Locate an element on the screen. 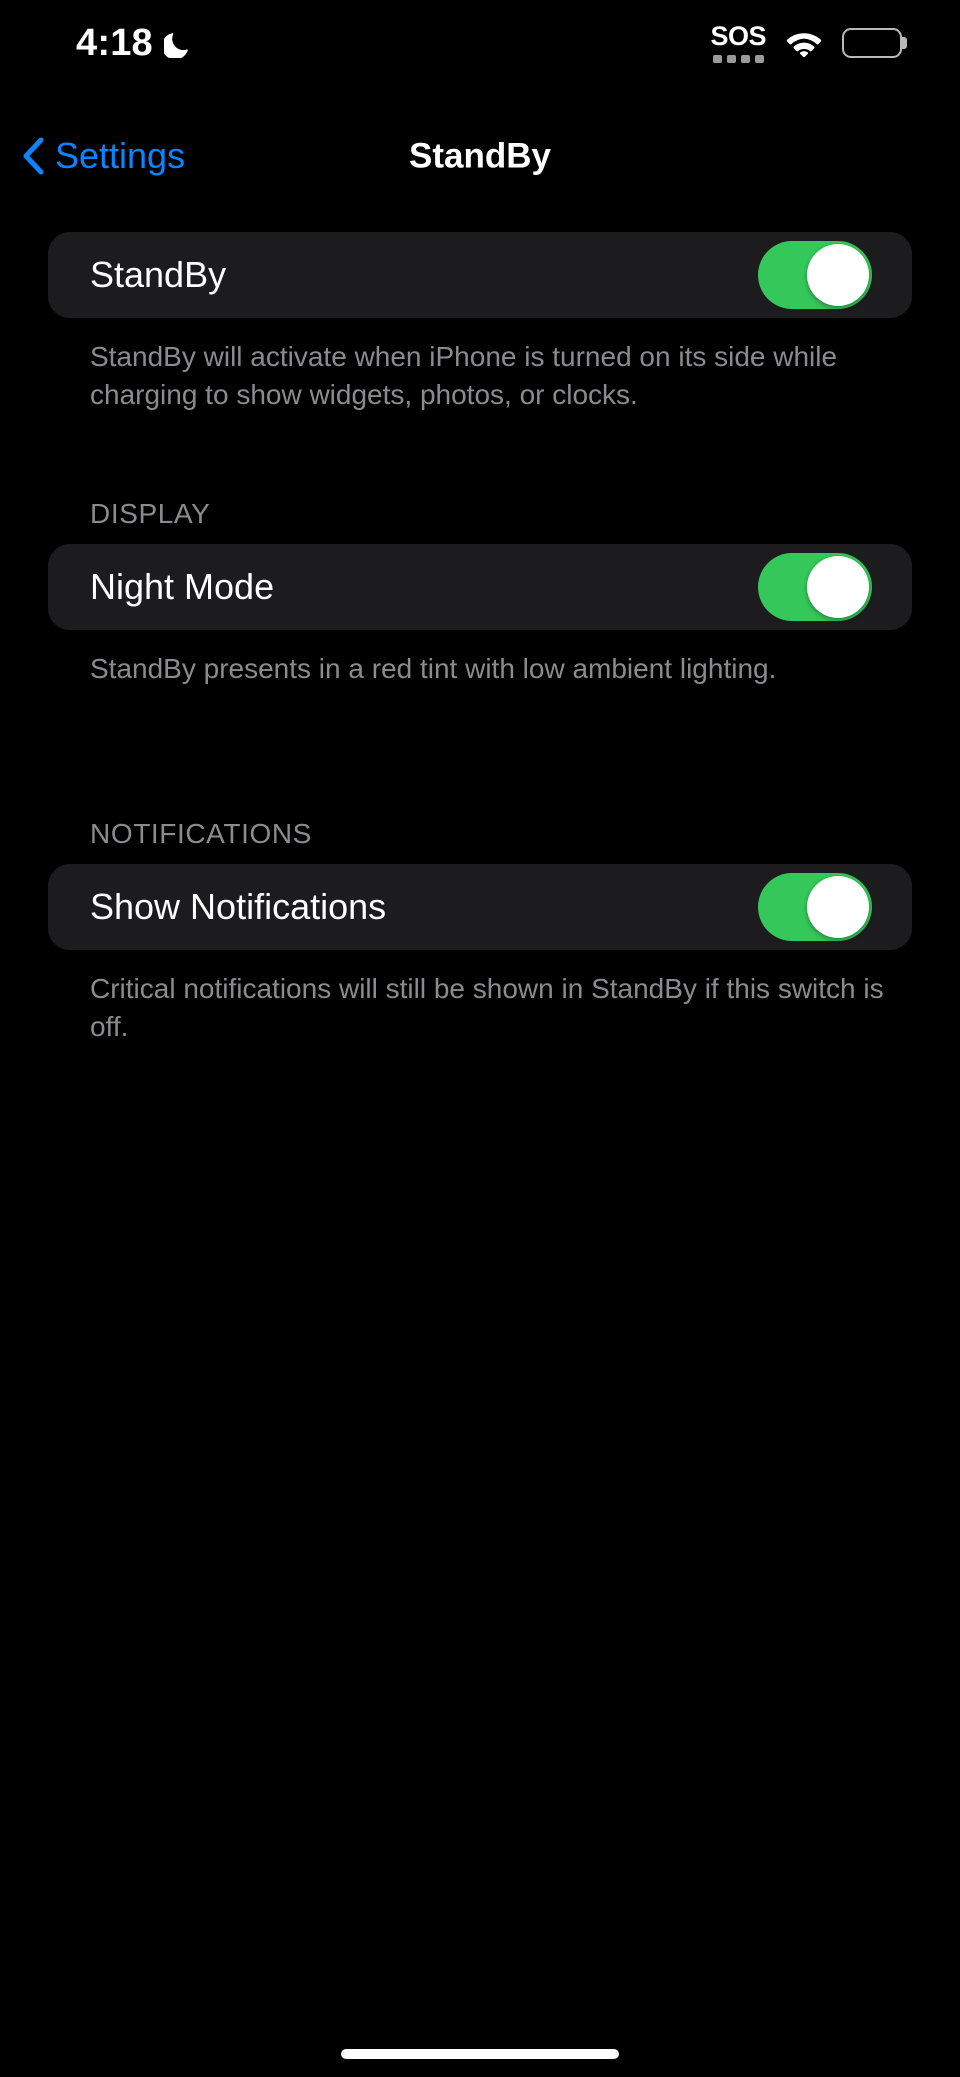 This screenshot has width=960, height=2077. row-show-notifications: Show Notifications is located at coordinates (480, 907).